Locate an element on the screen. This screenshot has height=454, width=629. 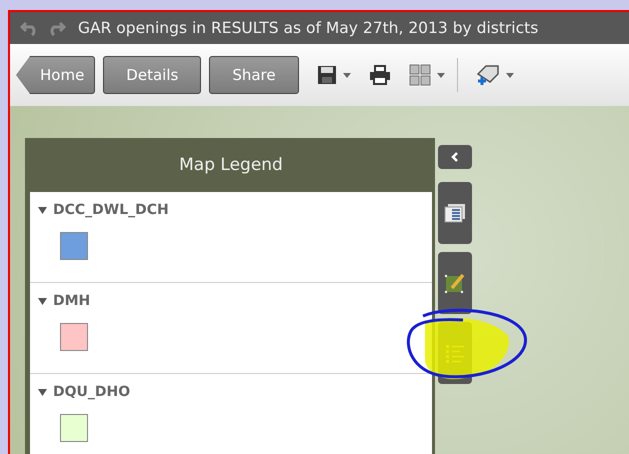
collapse-button is located at coordinates (455, 157).